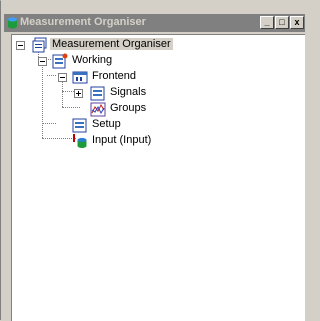 This screenshot has width=320, height=321. What do you see at coordinates (87, 93) in the screenshot?
I see `tree-item-signals: Signals` at bounding box center [87, 93].